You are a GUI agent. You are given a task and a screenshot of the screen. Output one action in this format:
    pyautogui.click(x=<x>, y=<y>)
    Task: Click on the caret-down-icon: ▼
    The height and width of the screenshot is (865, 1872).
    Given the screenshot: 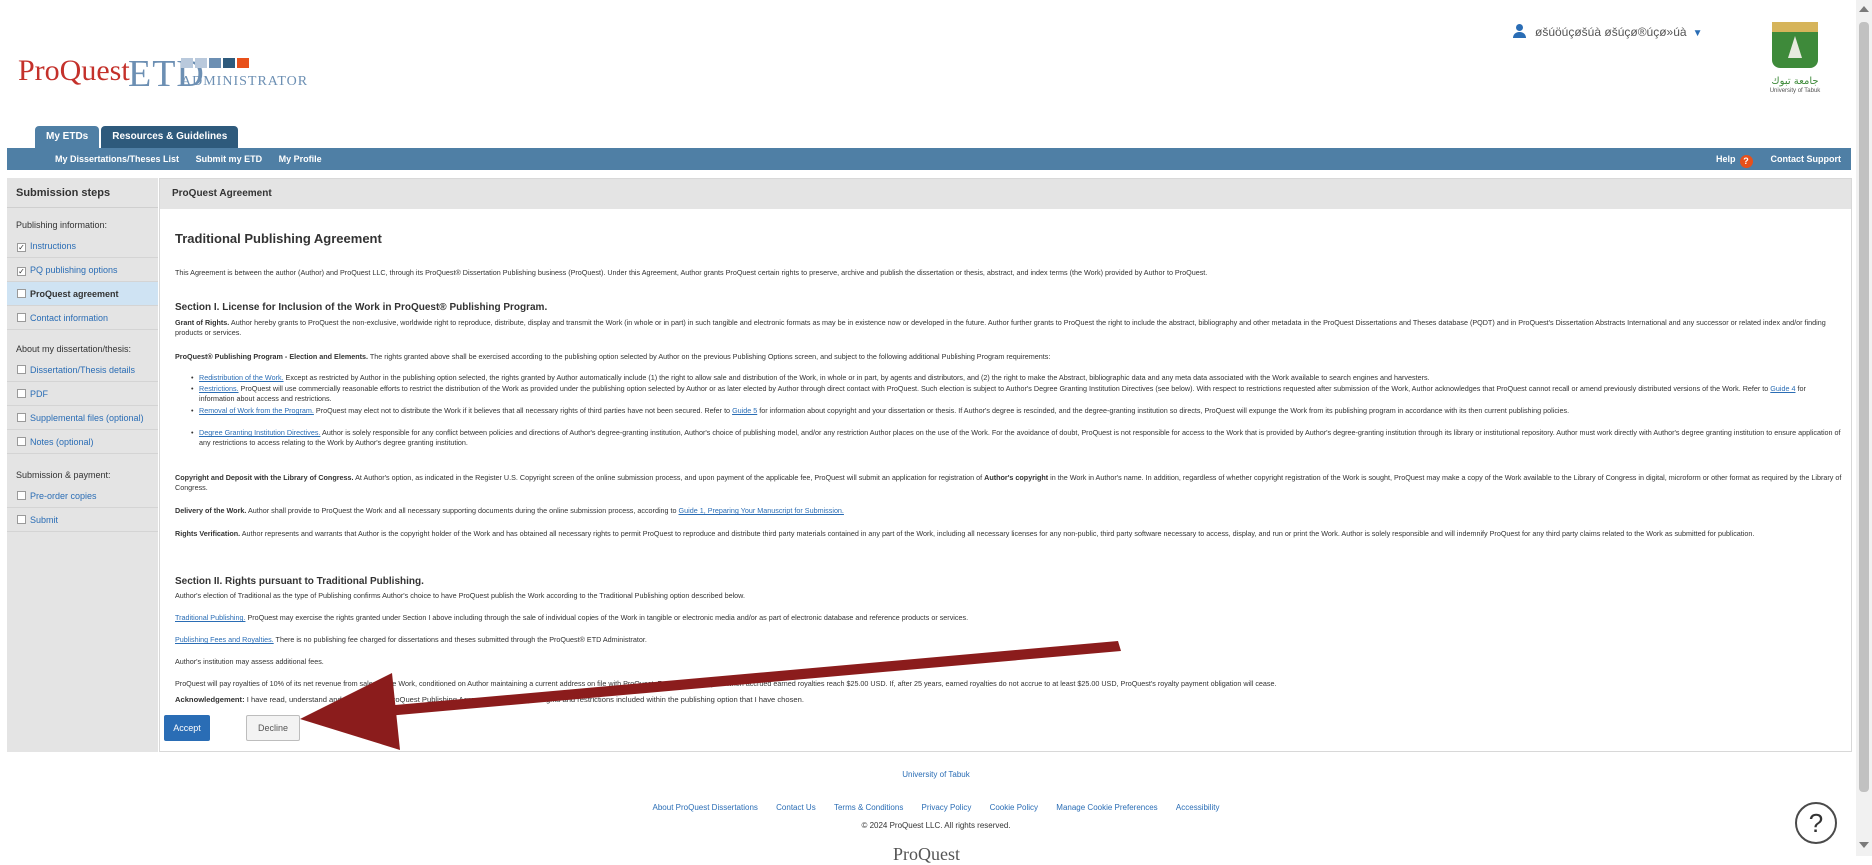 What is the action you would take?
    pyautogui.click(x=1697, y=33)
    